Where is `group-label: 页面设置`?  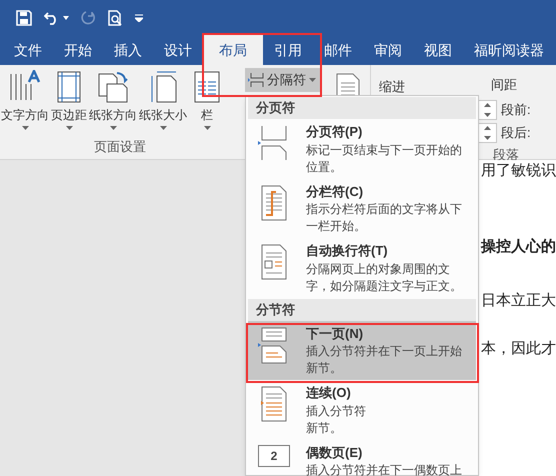 group-label: 页面设置 is located at coordinates (120, 147).